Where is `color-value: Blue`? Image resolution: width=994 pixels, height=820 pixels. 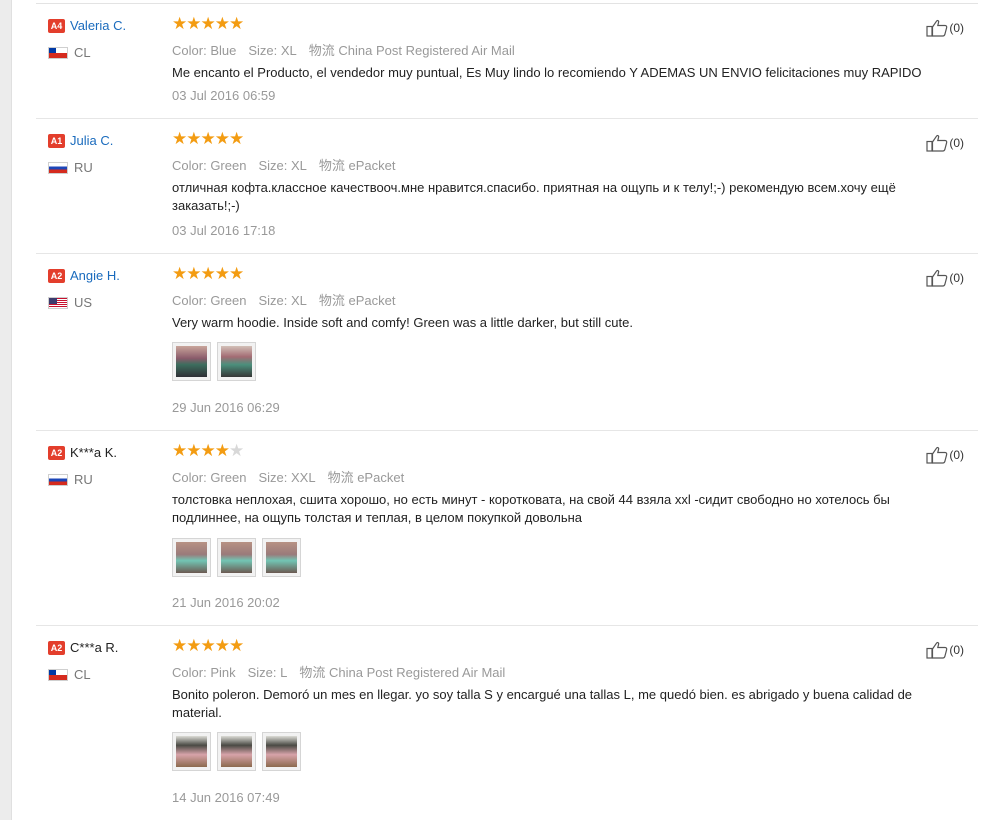 color-value: Blue is located at coordinates (223, 50).